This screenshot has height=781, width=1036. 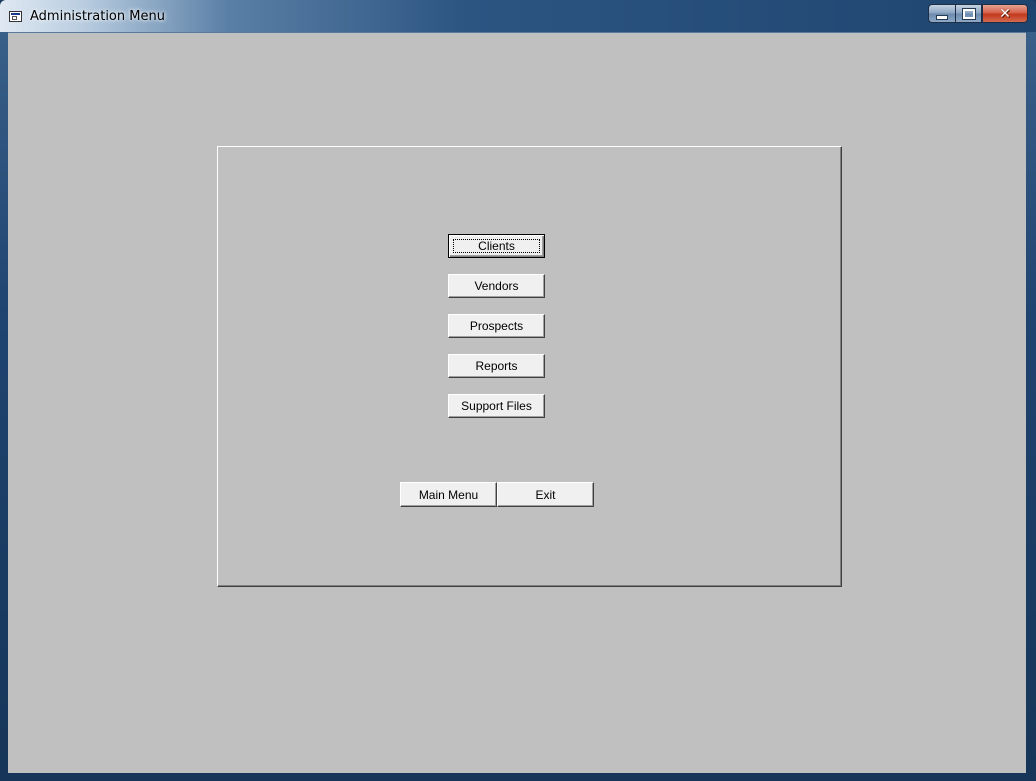 I want to click on maximize-icon, so click(x=968, y=13).